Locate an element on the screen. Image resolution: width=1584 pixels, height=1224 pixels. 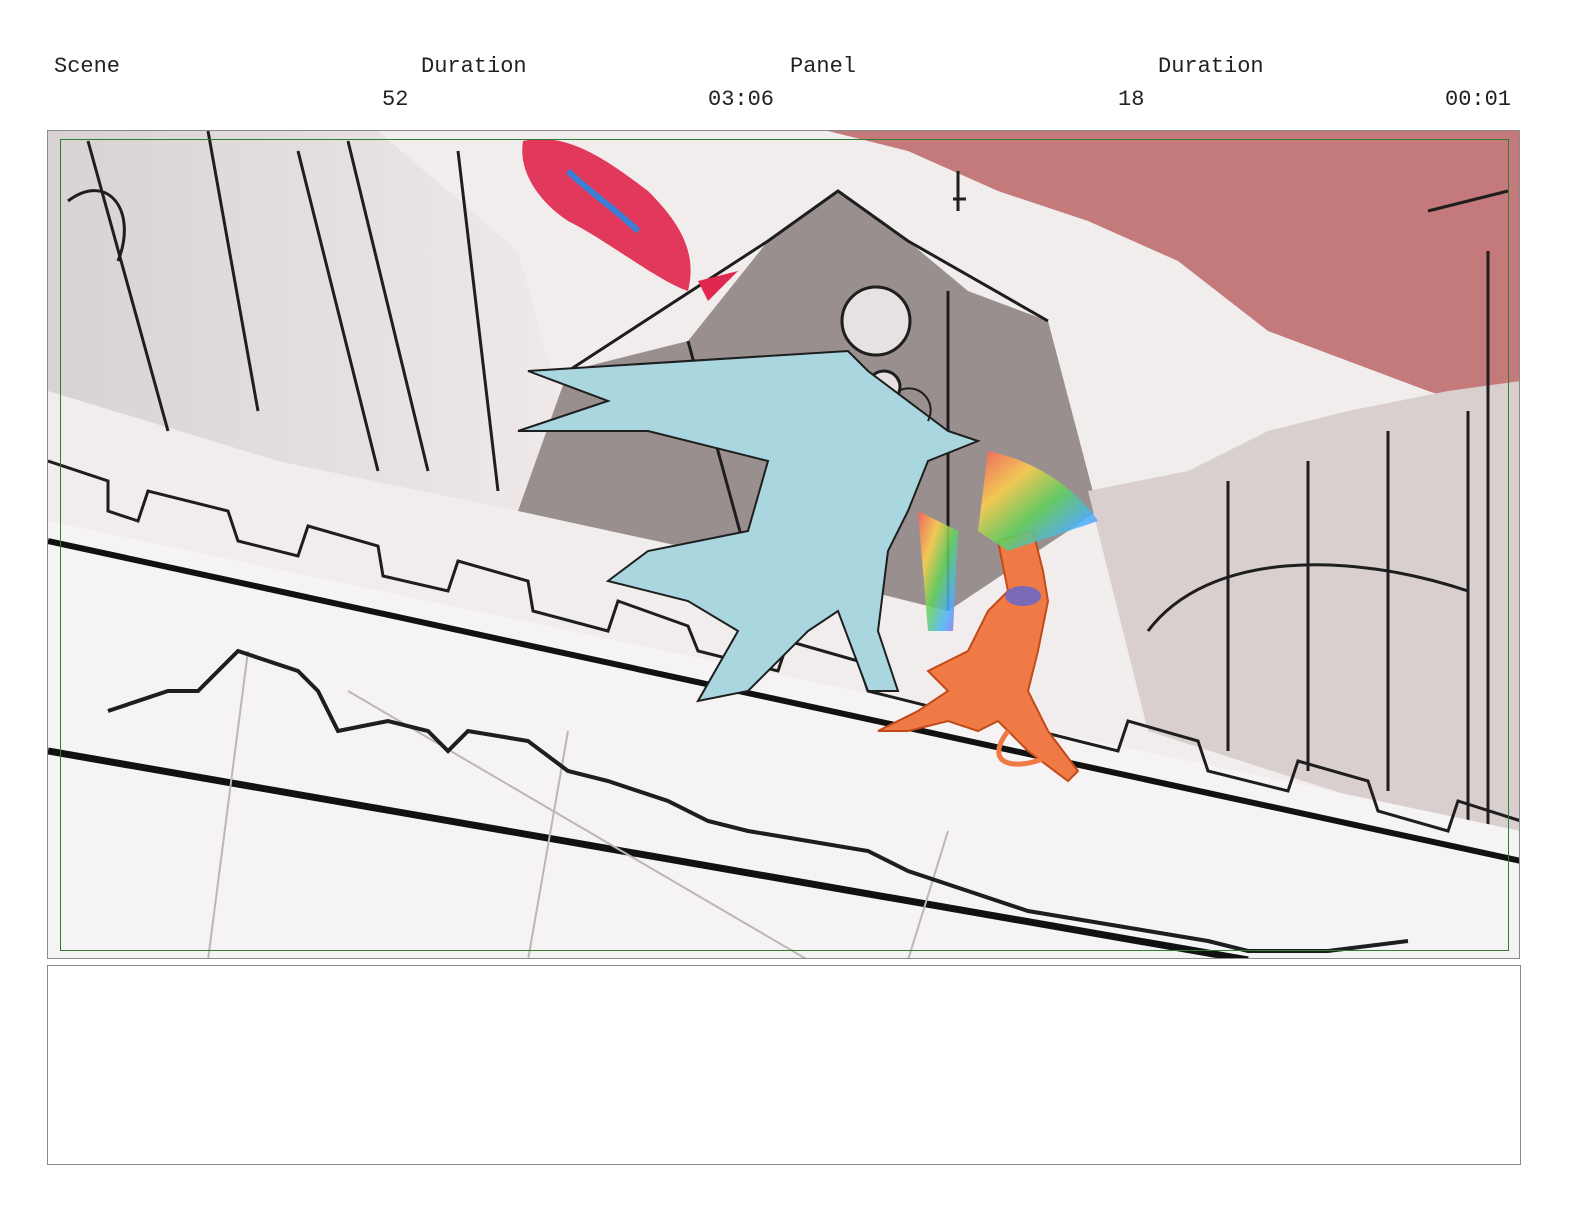
scene-label: Scene is located at coordinates (87, 66).